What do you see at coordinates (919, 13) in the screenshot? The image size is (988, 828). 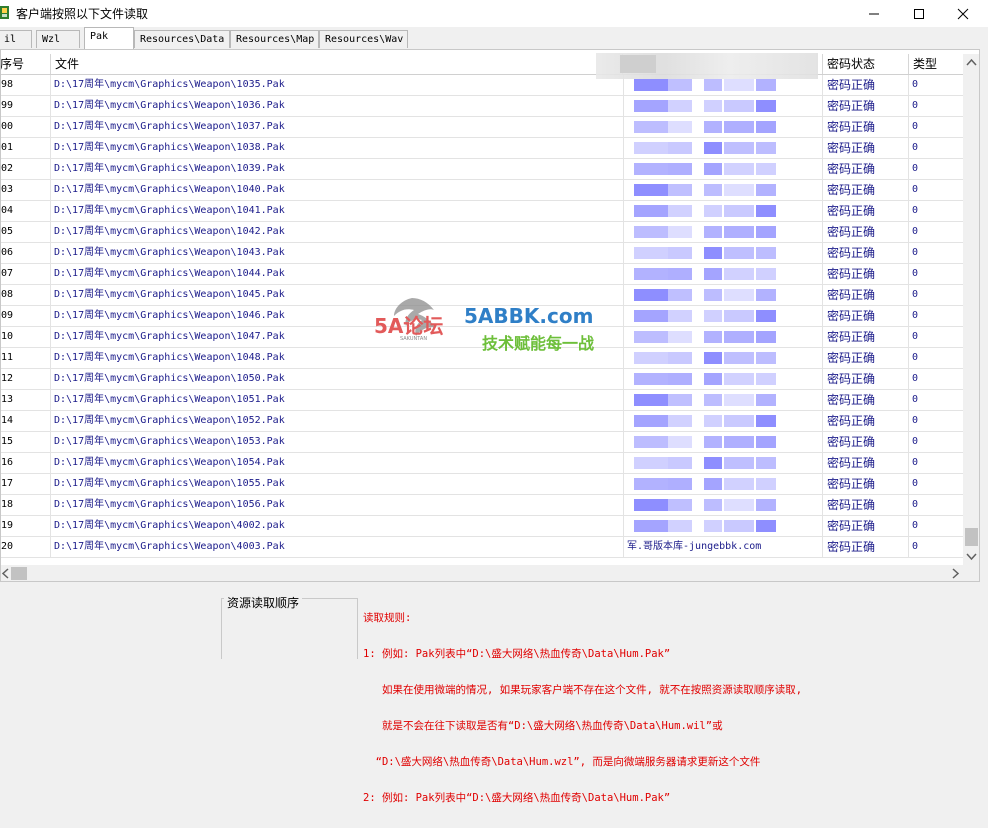 I see `maximize-button` at bounding box center [919, 13].